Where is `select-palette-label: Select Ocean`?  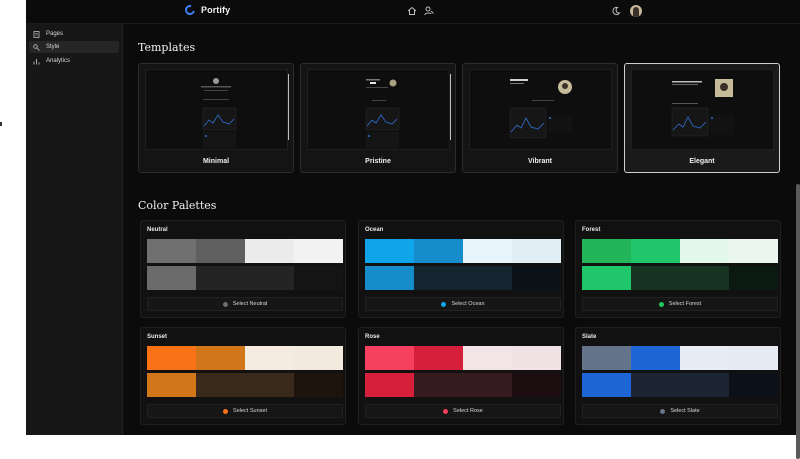
select-palette-label: Select Ocean is located at coordinates (468, 304).